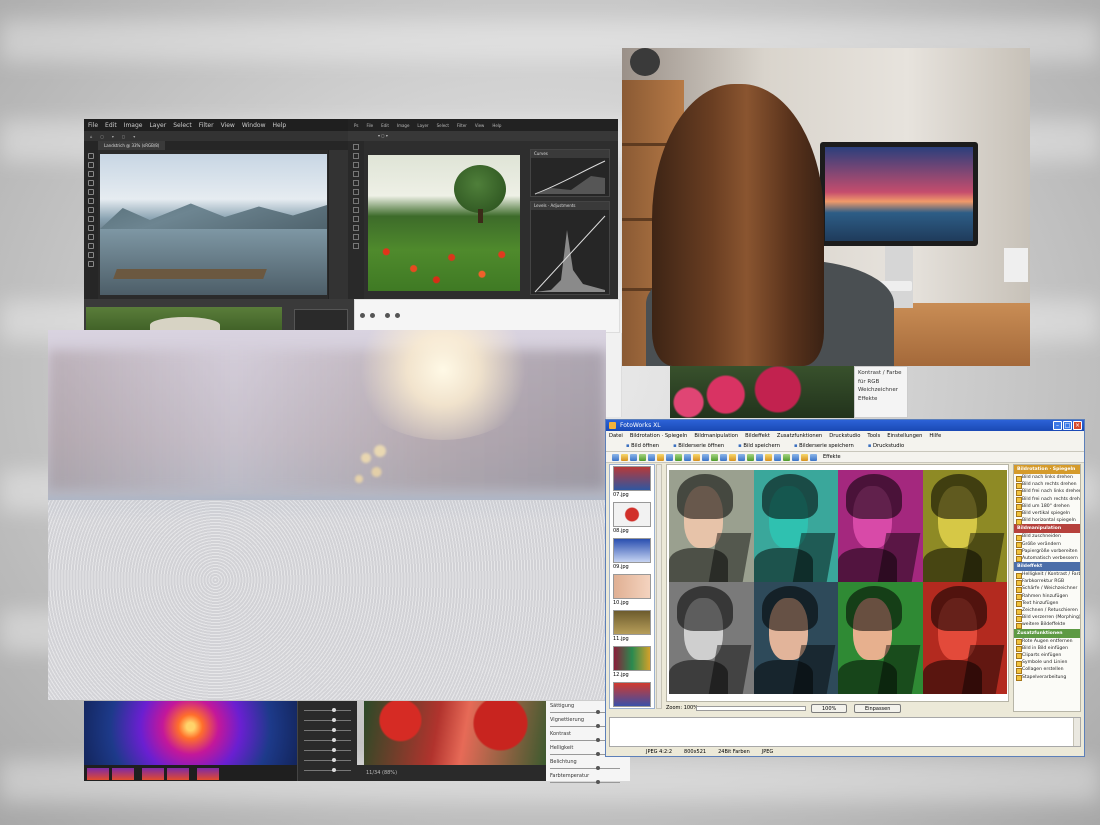 The width and height of the screenshot is (1100, 825). What do you see at coordinates (91, 237) in the screenshot?
I see `pen-tool-icon` at bounding box center [91, 237].